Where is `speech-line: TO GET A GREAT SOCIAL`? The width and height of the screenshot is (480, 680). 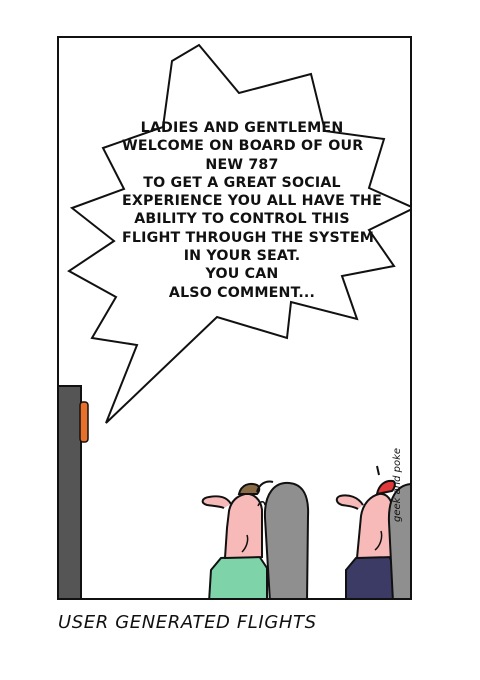 speech-line: TO GET A GREAT SOCIAL is located at coordinates (242, 182).